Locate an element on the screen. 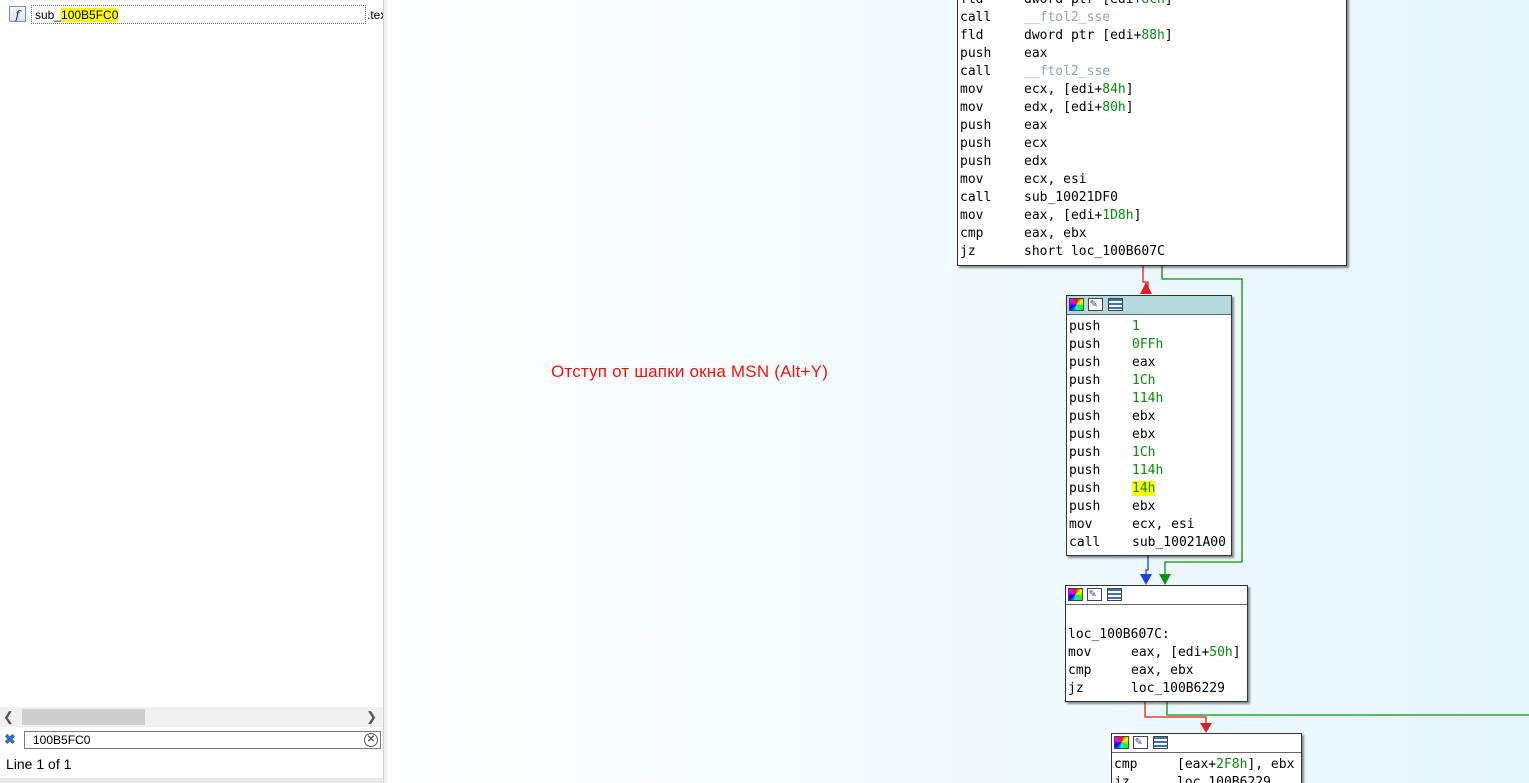  instruction-line: cmp [eax+2F8h], ebx is located at coordinates (1206, 765).